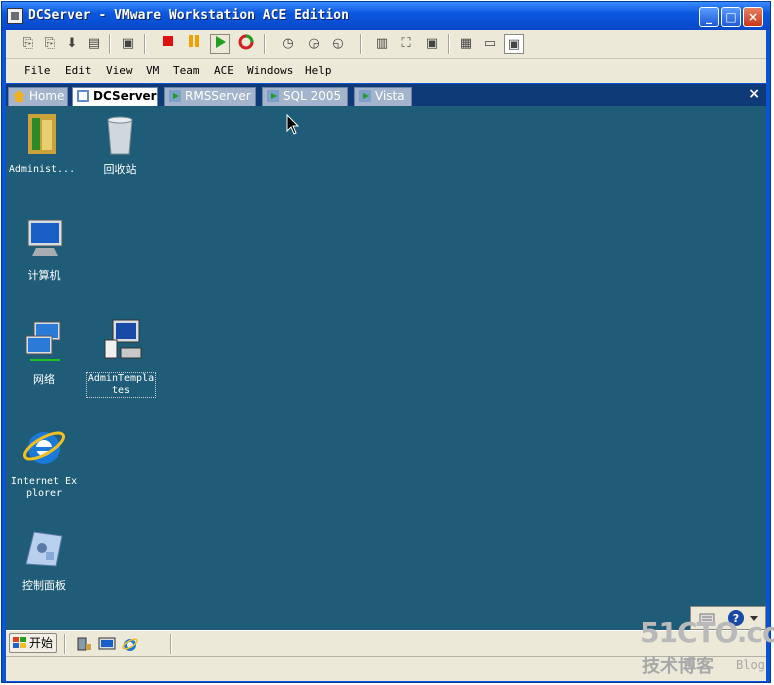 Image resolution: width=774 pixels, height=685 pixels. I want to click on vmware-app-icon, so click(15, 16).